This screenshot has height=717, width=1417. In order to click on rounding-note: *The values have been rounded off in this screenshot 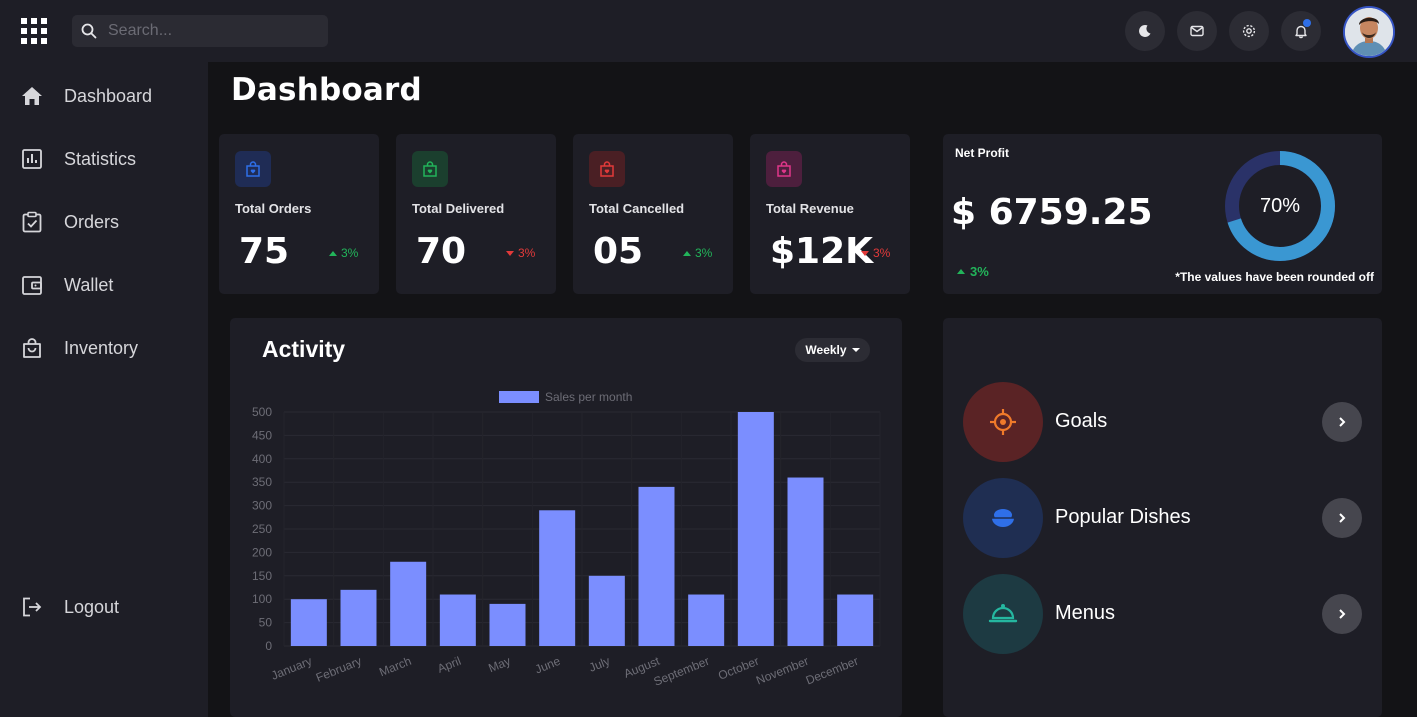, I will do `click(1274, 277)`.